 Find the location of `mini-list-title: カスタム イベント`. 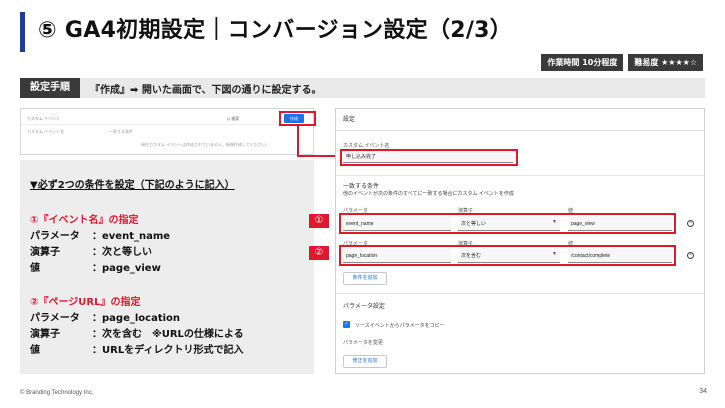

mini-list-title: カスタム イベント is located at coordinates (44, 118).